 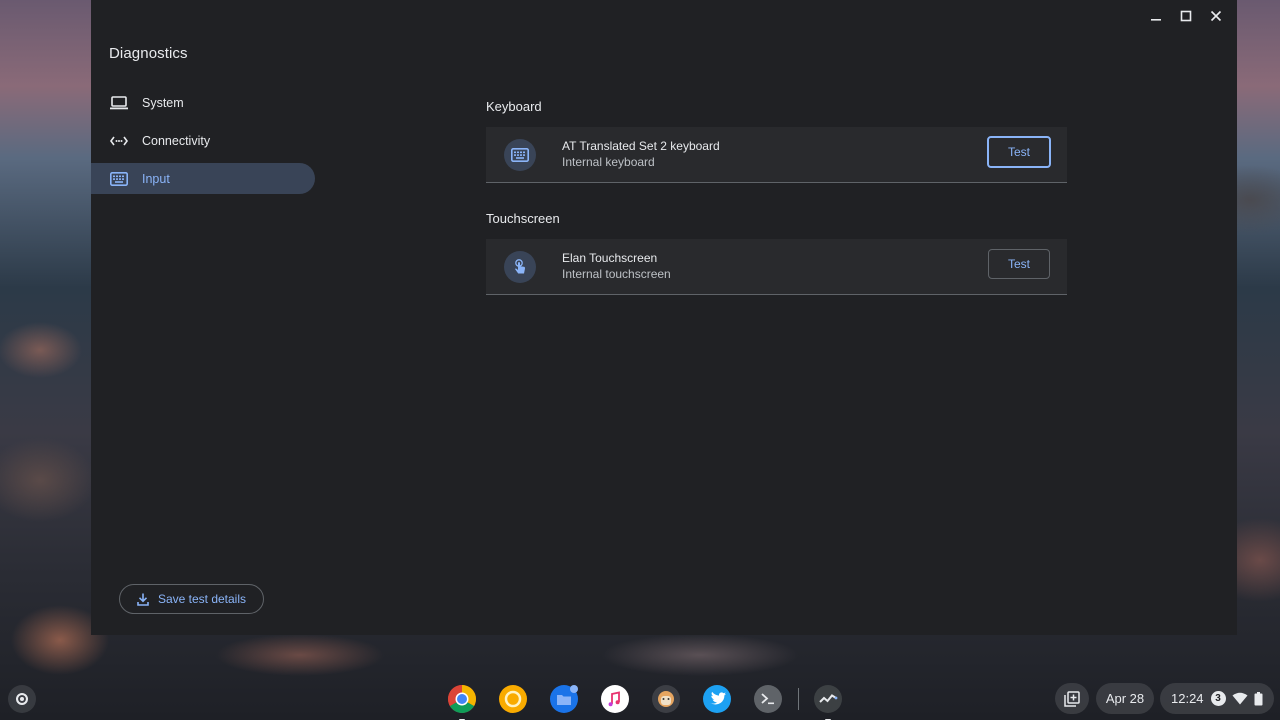 What do you see at coordinates (1156, 20) in the screenshot?
I see `minimize-icon` at bounding box center [1156, 20].